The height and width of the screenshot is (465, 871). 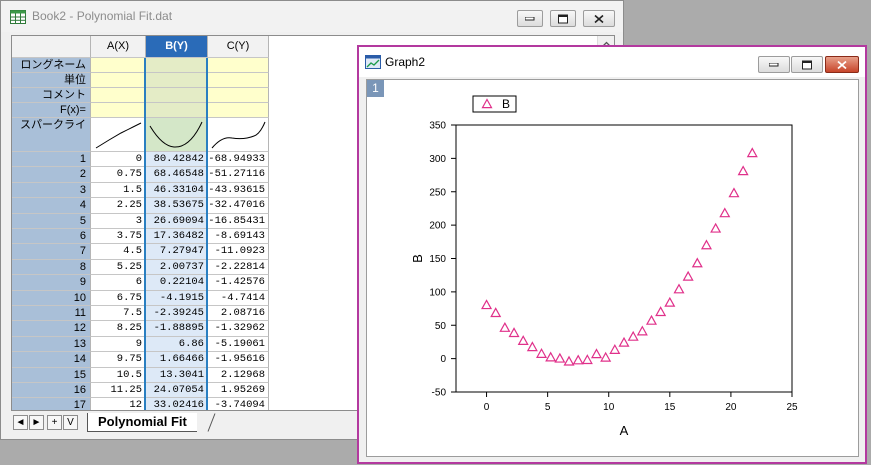 I want to click on cell-c: -4.7414, so click(x=238, y=298).